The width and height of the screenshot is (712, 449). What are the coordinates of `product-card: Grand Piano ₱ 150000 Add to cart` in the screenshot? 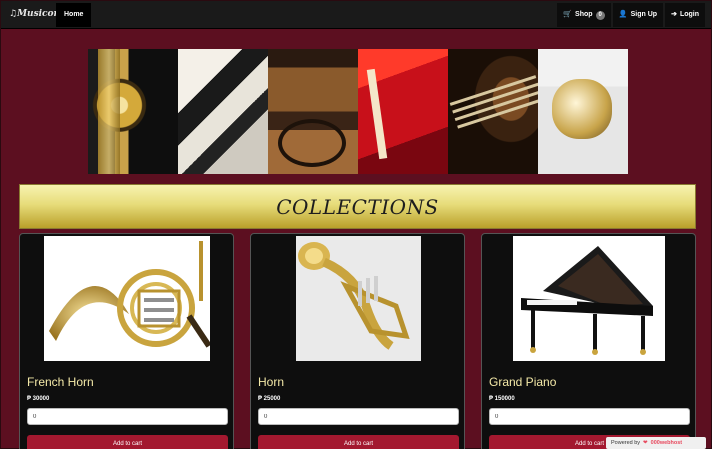 It's located at (588, 341).